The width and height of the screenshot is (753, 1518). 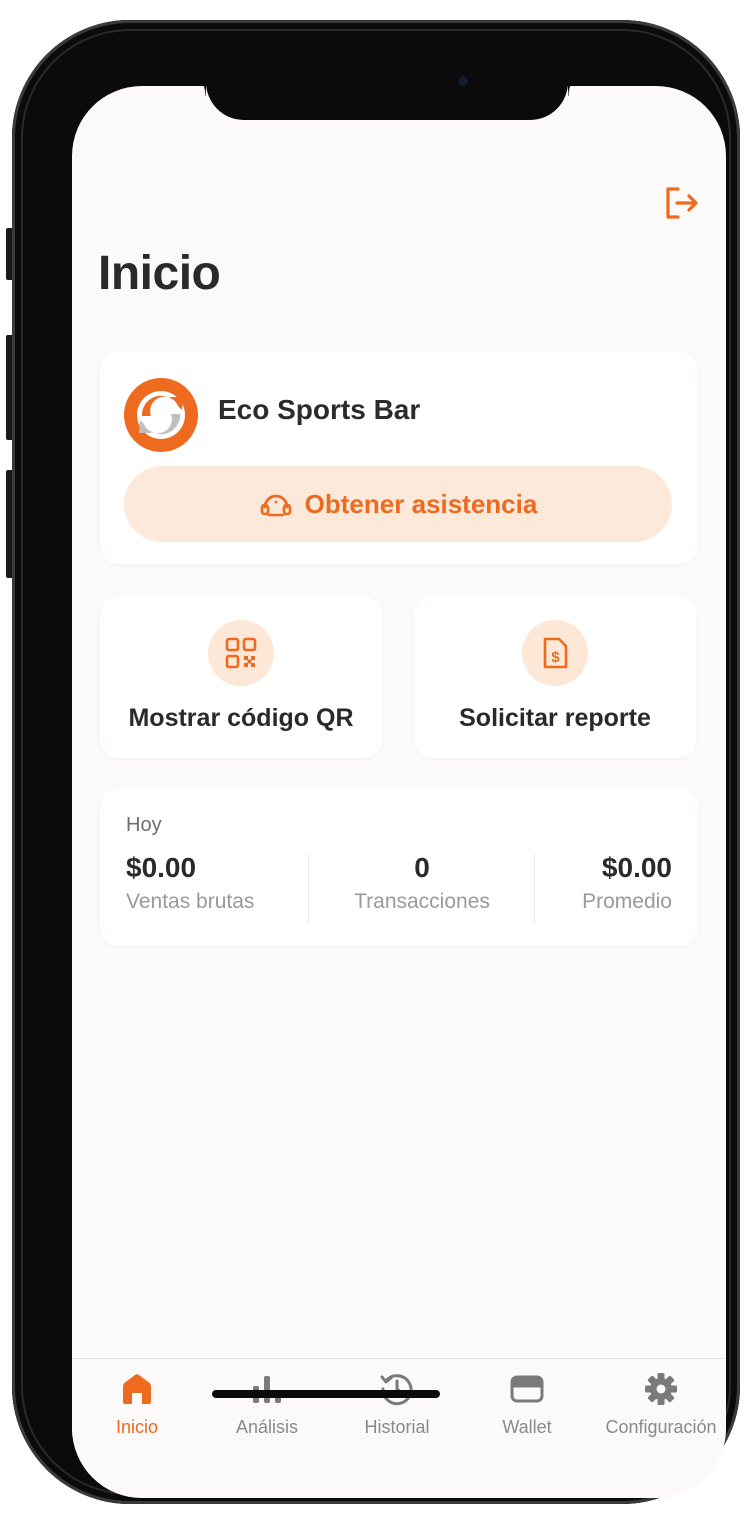 I want to click on period-label: Hoy, so click(x=144, y=825).